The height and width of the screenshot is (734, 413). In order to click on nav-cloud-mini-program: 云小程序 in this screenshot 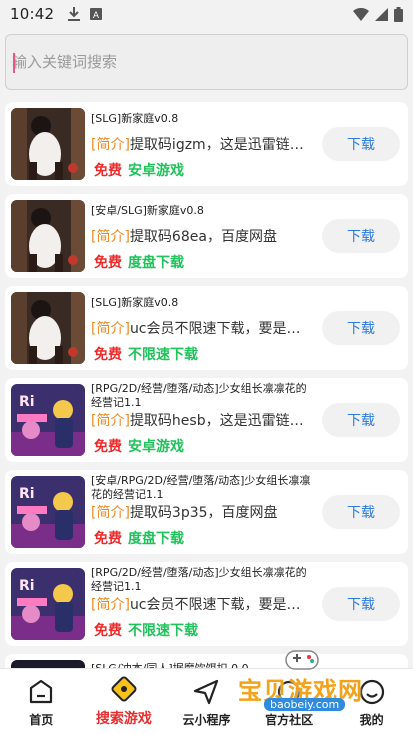, I will do `click(206, 701)`.